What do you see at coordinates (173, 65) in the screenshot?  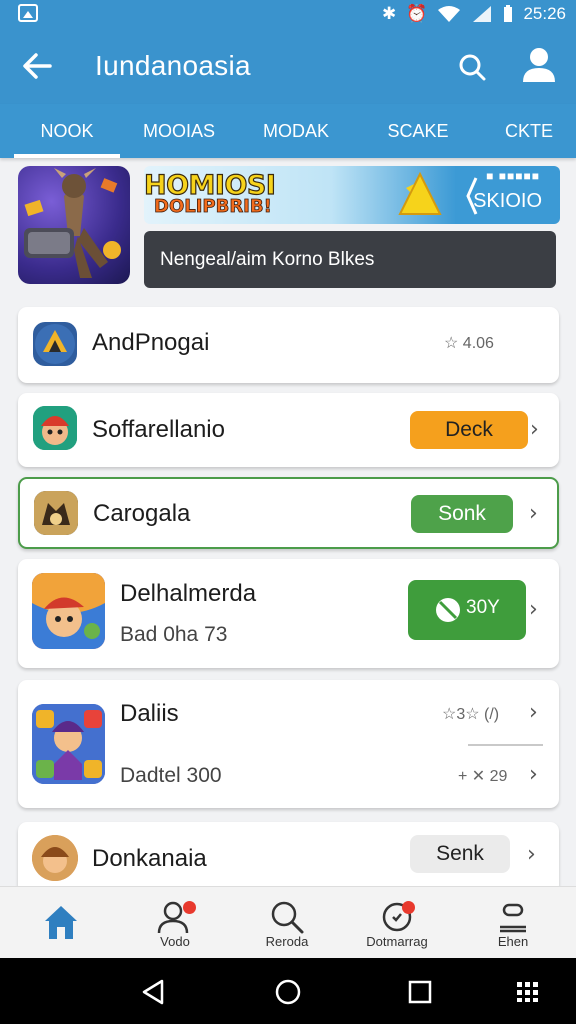 I see `app-title: Iundanoasia` at bounding box center [173, 65].